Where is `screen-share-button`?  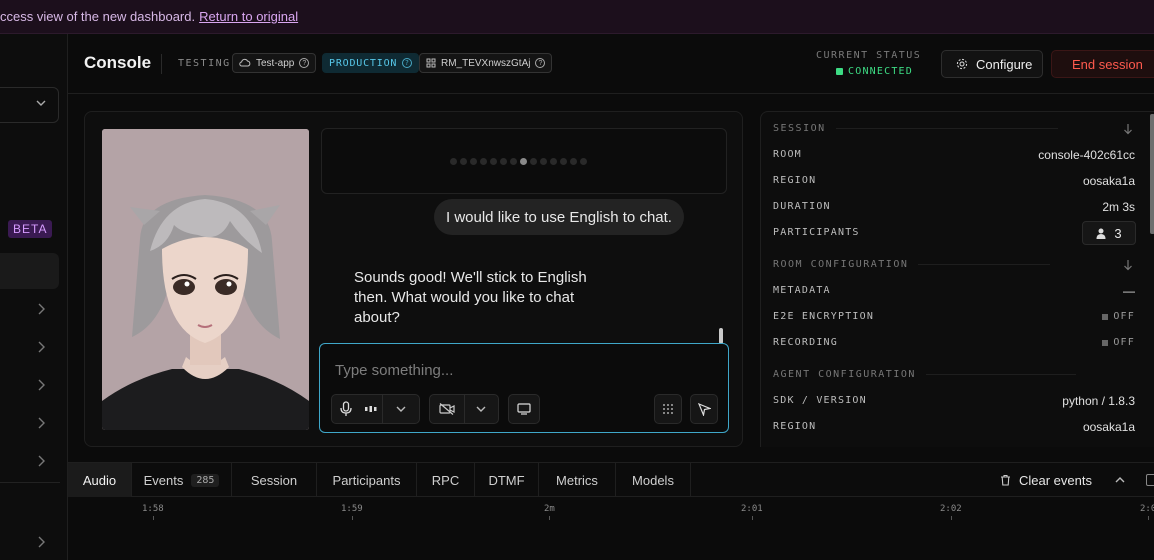 screen-share-button is located at coordinates (524, 409).